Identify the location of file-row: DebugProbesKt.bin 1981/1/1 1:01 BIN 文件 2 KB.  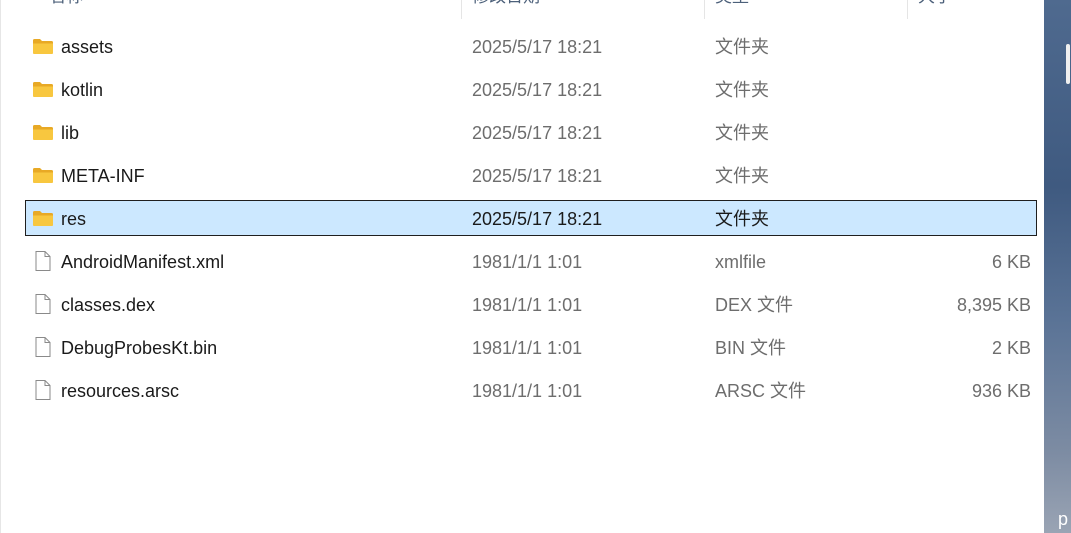
(531, 347).